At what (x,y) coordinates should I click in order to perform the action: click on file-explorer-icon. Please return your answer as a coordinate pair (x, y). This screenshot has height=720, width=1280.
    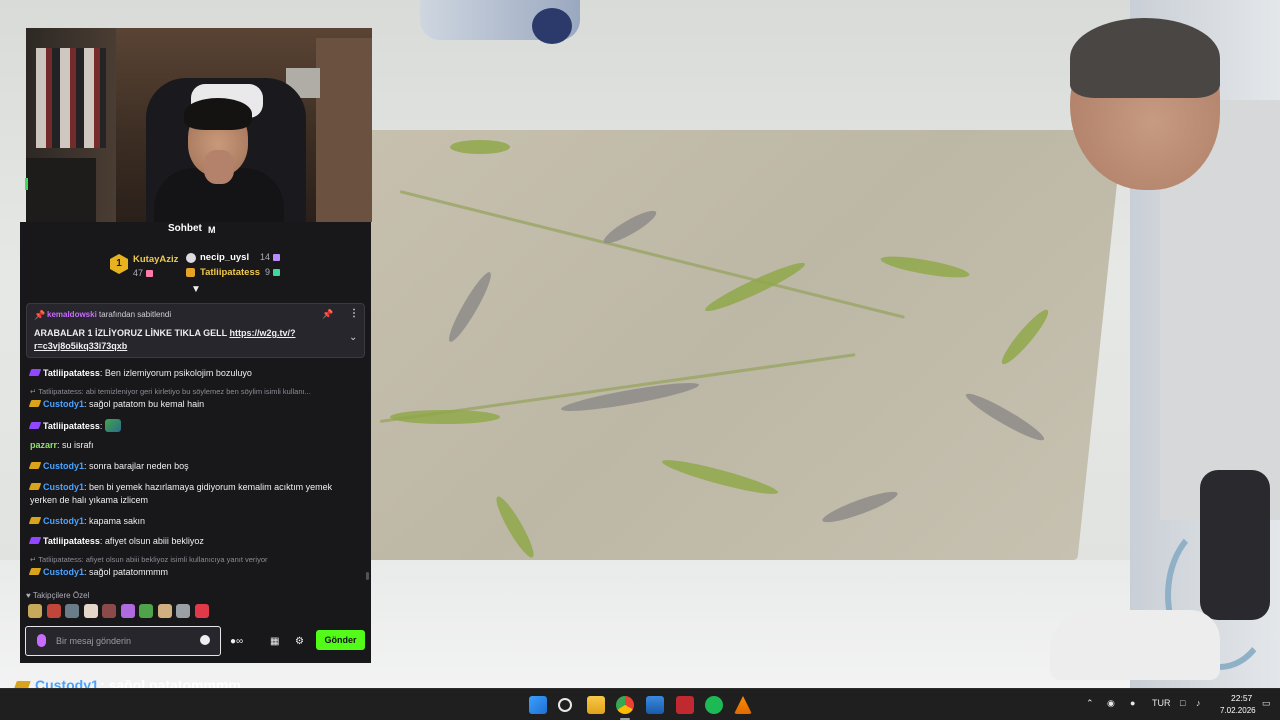
    Looking at the image, I should click on (596, 705).